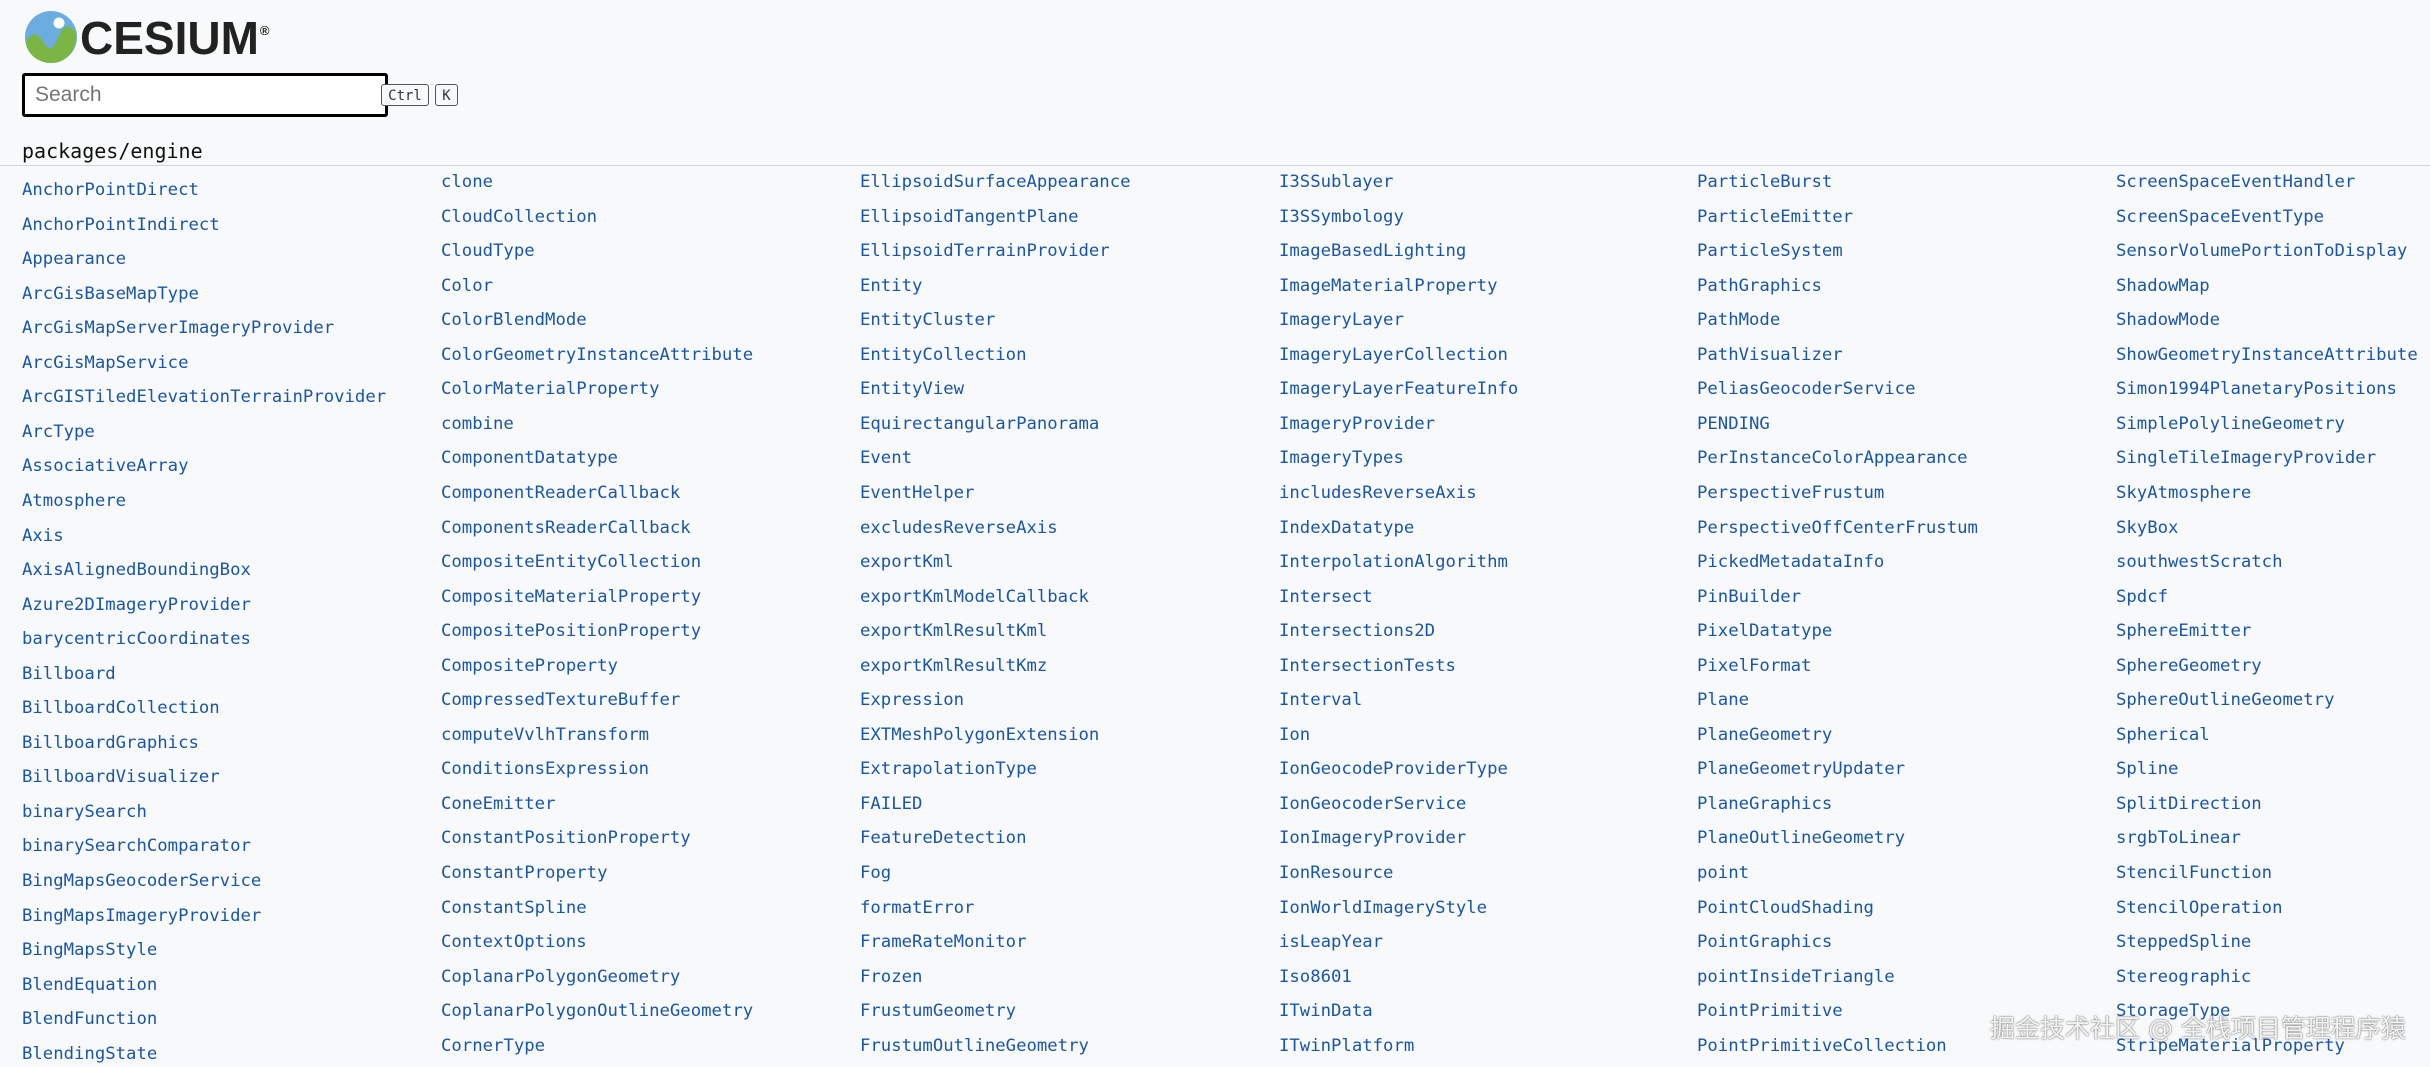  What do you see at coordinates (912, 700) in the screenshot?
I see `api-link: Expression` at bounding box center [912, 700].